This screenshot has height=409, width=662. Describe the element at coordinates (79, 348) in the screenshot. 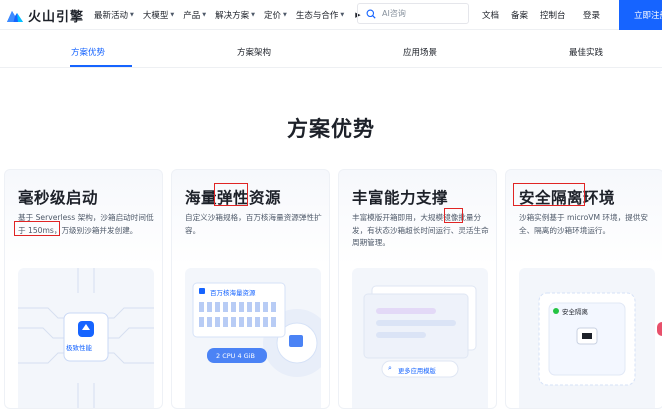

I see `art-label: 极致性能` at that location.